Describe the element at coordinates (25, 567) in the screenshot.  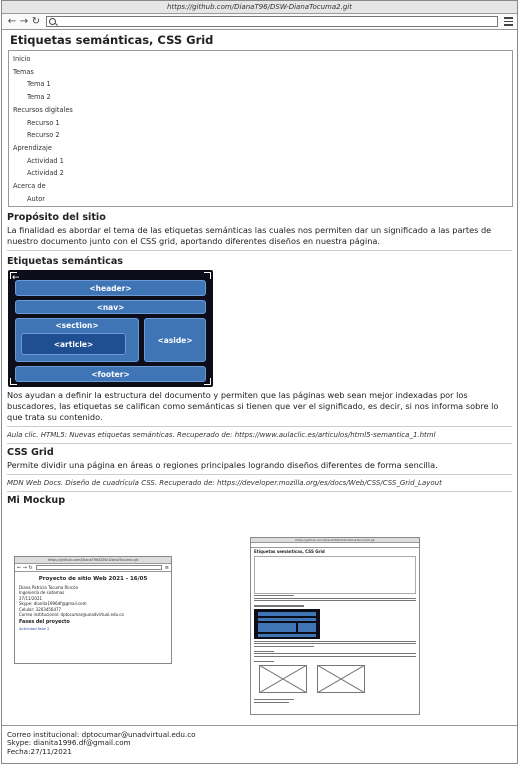
I see `thumb-nav-icons: ← → ↻` at that location.